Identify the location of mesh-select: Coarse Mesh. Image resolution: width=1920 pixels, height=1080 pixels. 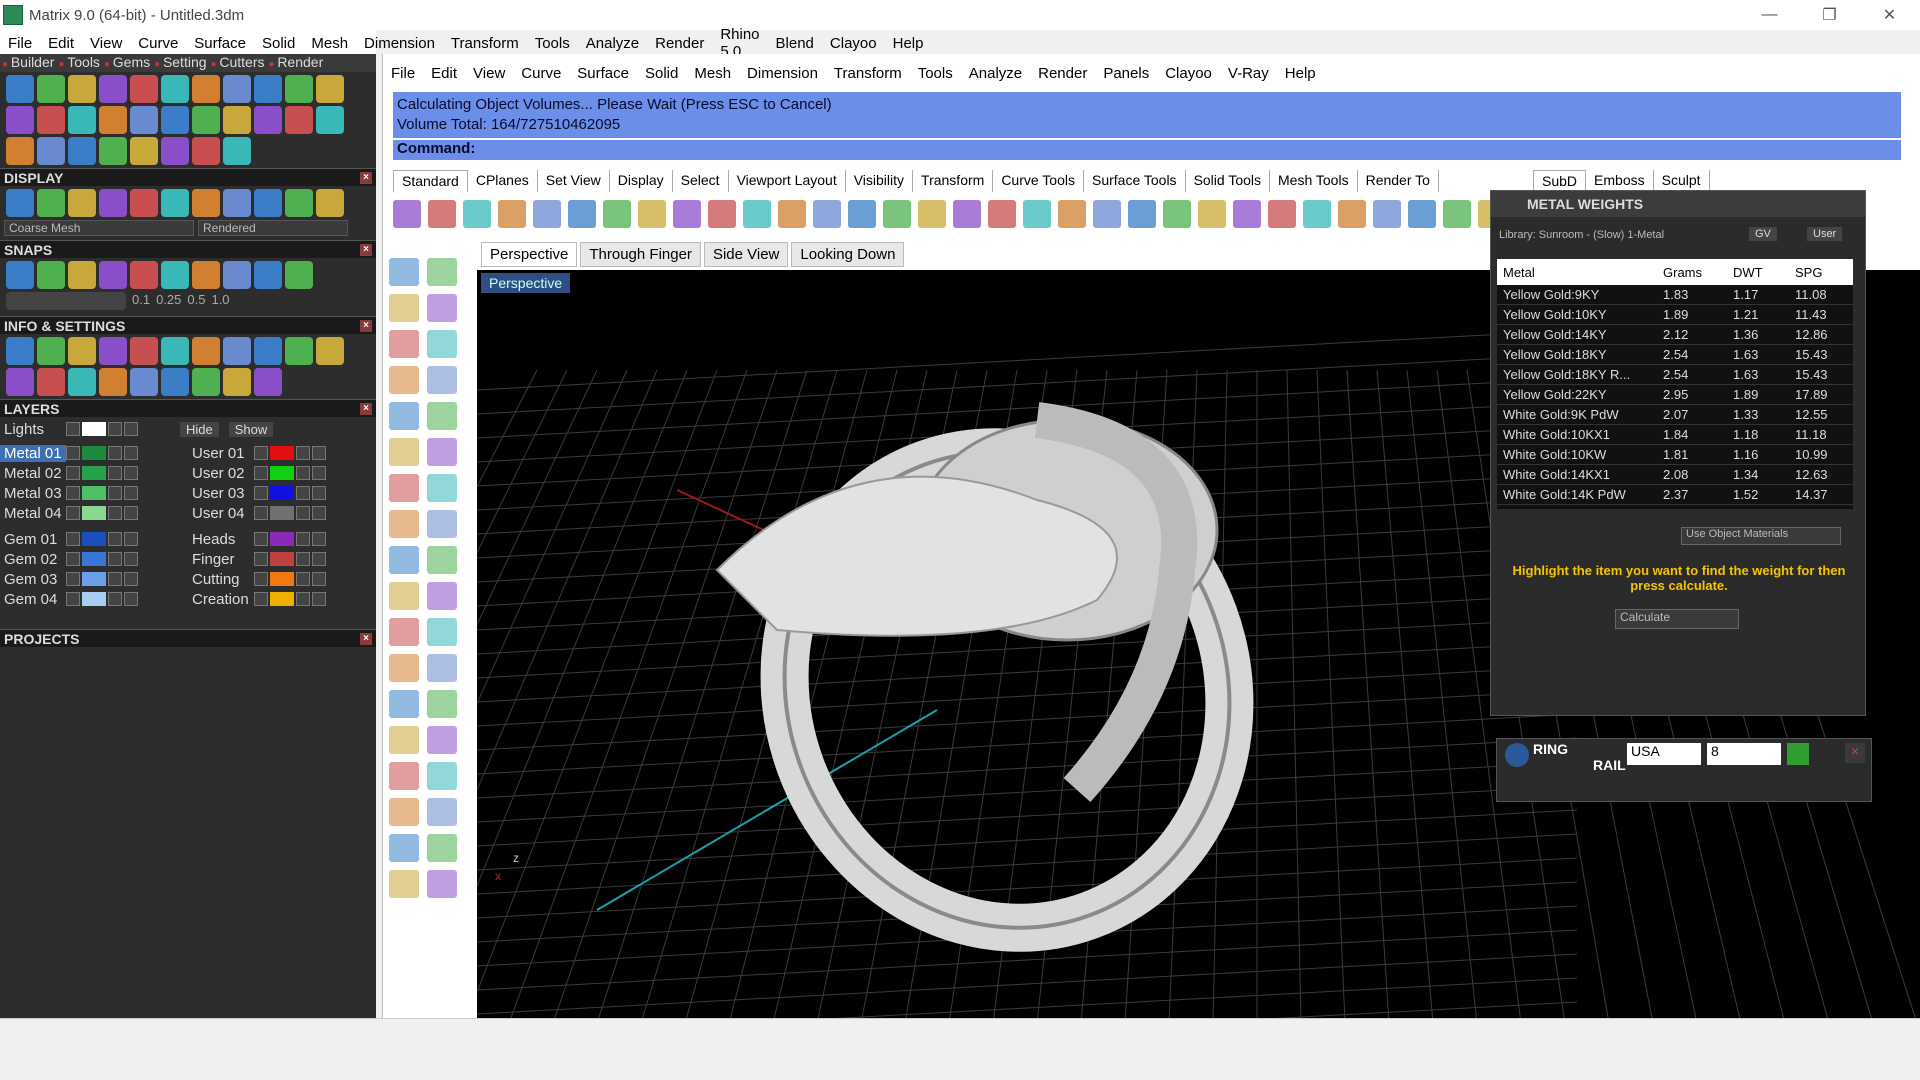
(99, 228).